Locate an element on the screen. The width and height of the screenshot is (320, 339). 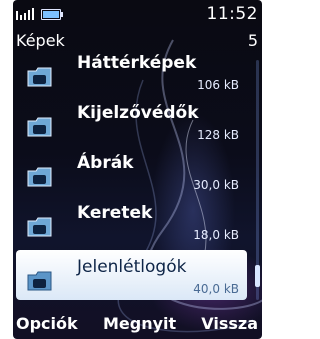
softkey-bar: Opciók Megnyit Vissza is located at coordinates (137, 322).